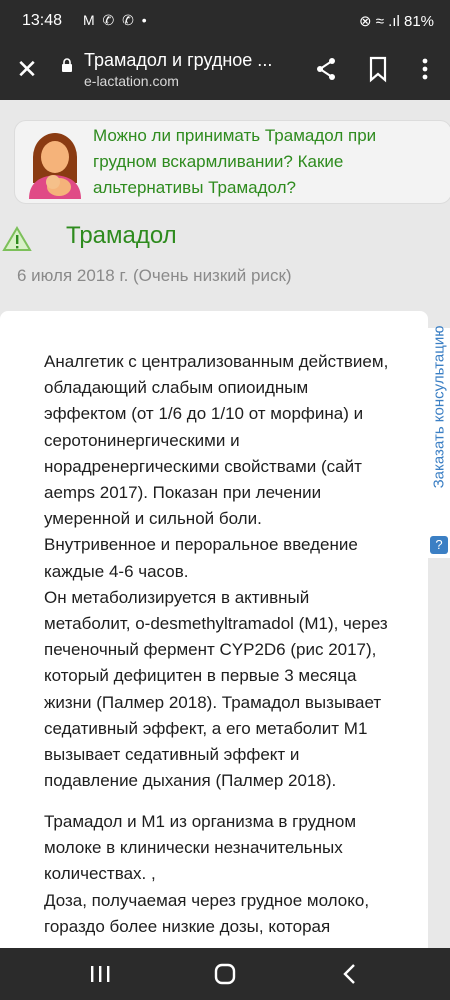  What do you see at coordinates (439, 436) in the screenshot?
I see `consultation-label: Заказать консультацию` at bounding box center [439, 436].